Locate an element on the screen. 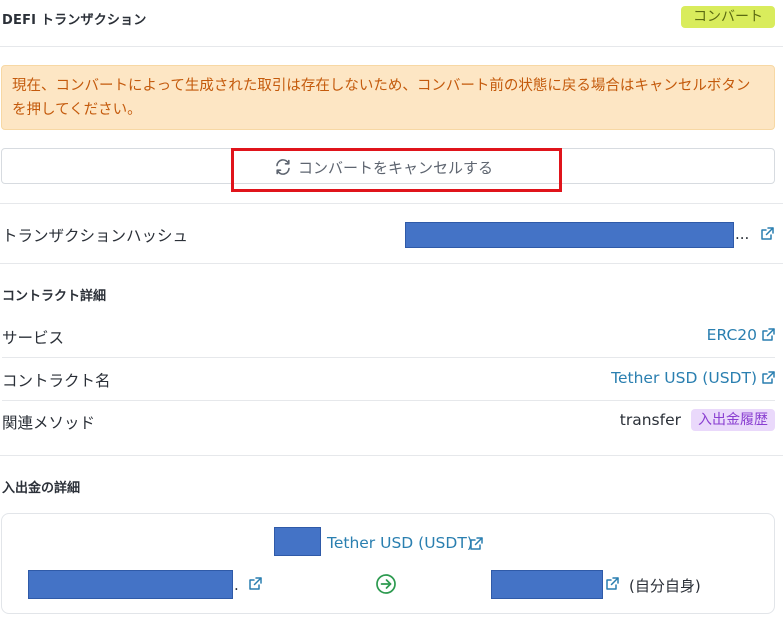  contract-name-label: コントラクト名 is located at coordinates (56, 381).